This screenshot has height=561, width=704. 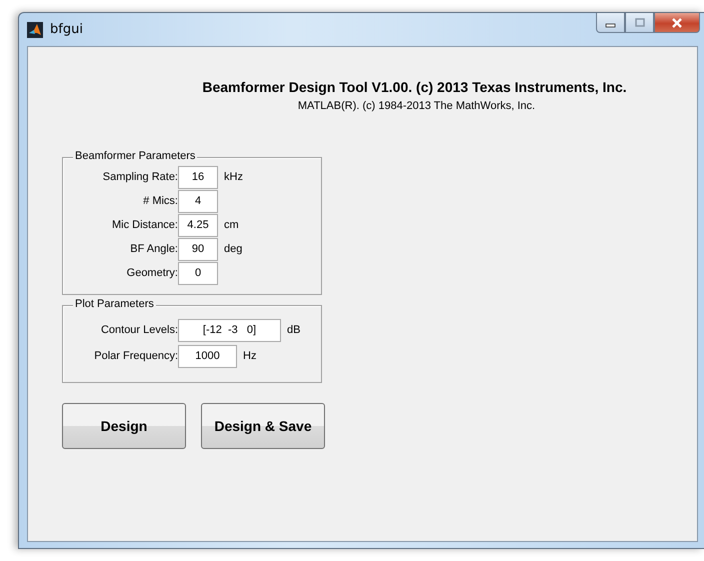 What do you see at coordinates (114, 304) in the screenshot?
I see `group-title: Plot Parameters` at bounding box center [114, 304].